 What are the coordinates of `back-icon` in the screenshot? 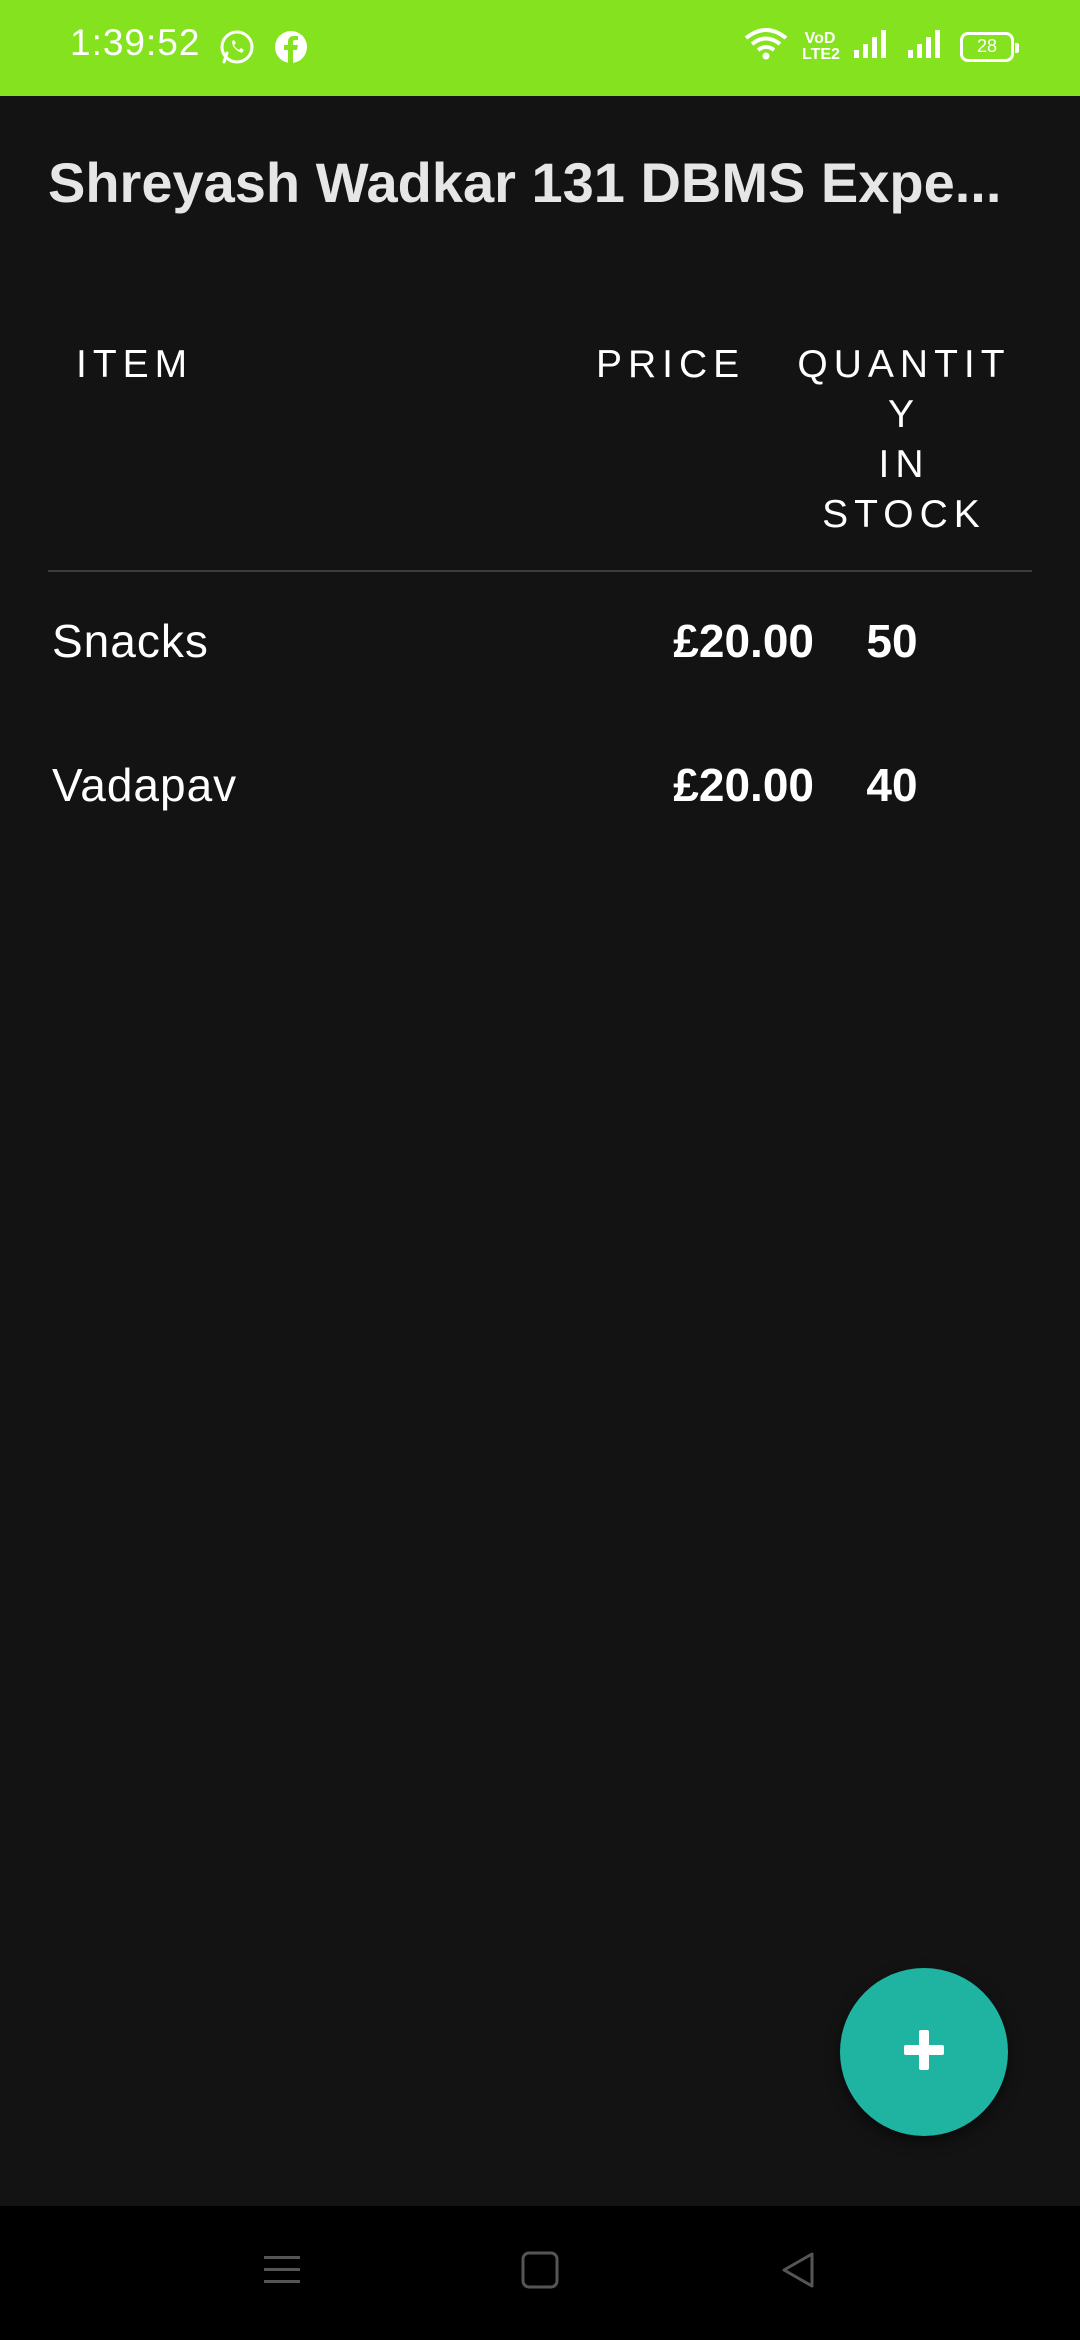 It's located at (798, 2272).